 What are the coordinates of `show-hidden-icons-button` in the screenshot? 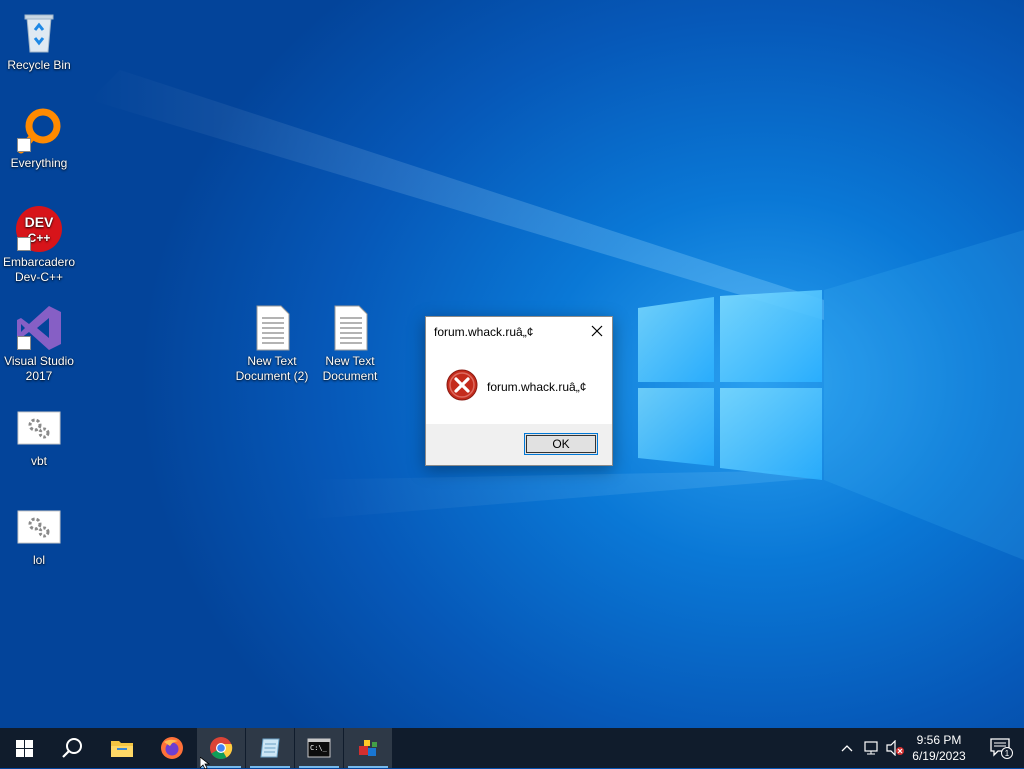 It's located at (847, 748).